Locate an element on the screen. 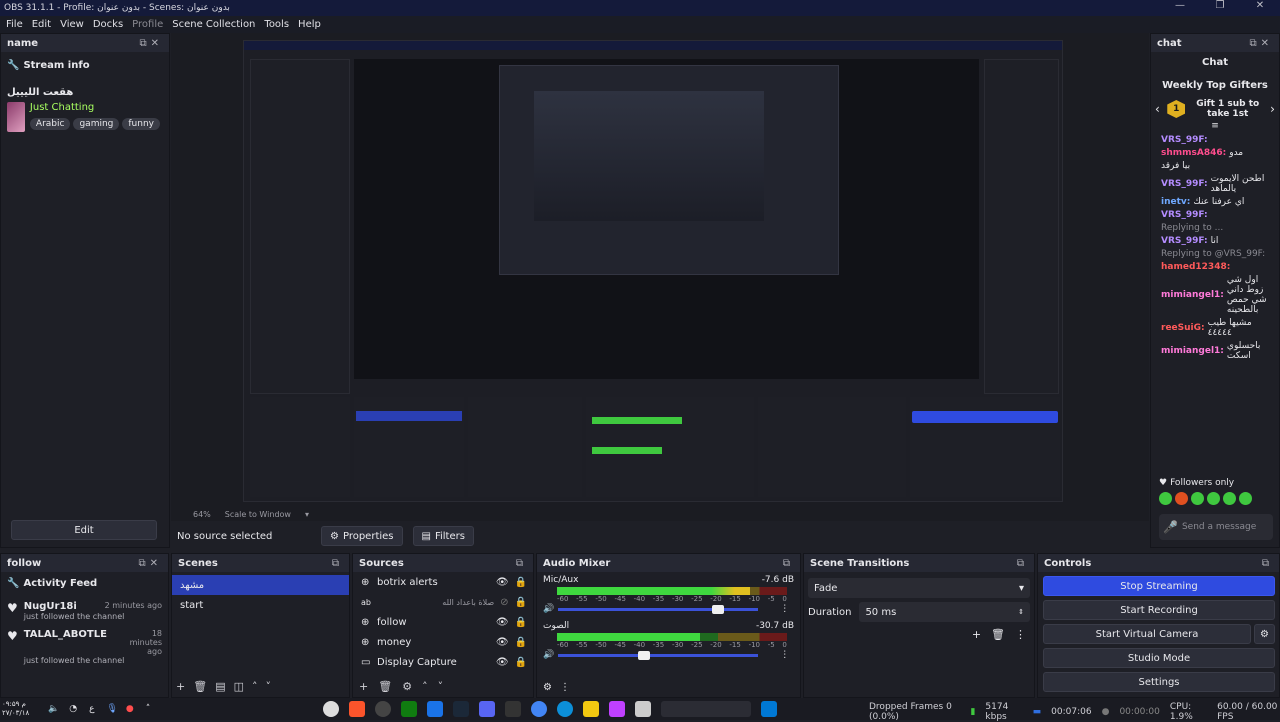 The height and width of the screenshot is (722, 1280). discord-app-icon is located at coordinates (487, 709).